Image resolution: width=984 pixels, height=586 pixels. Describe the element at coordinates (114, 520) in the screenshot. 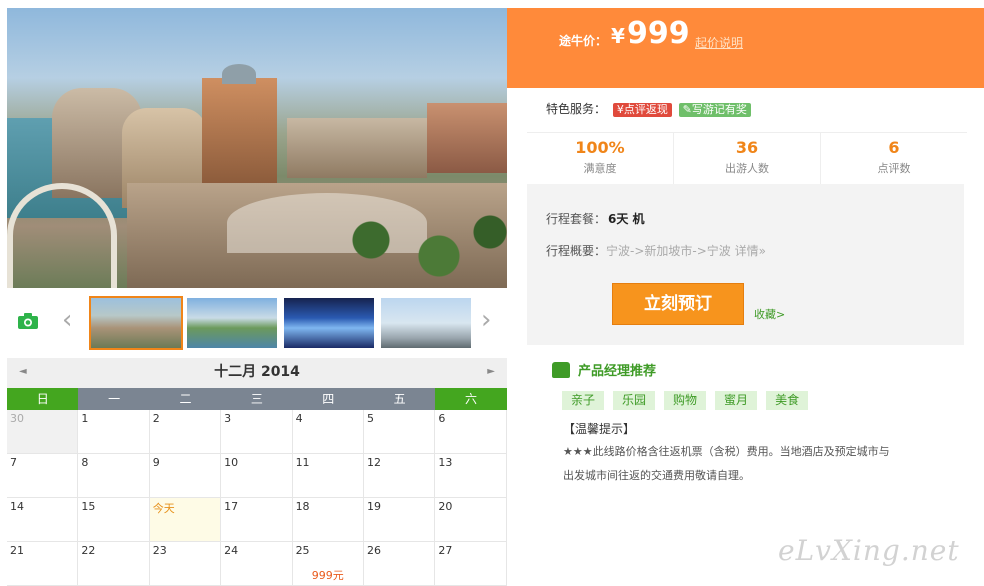

I see `calendar-day: 15` at that location.